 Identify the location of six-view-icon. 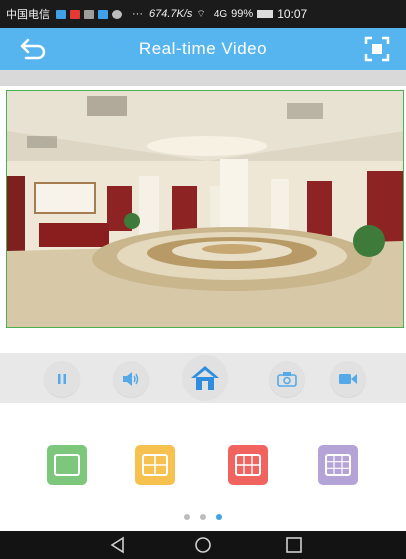
(248, 465).